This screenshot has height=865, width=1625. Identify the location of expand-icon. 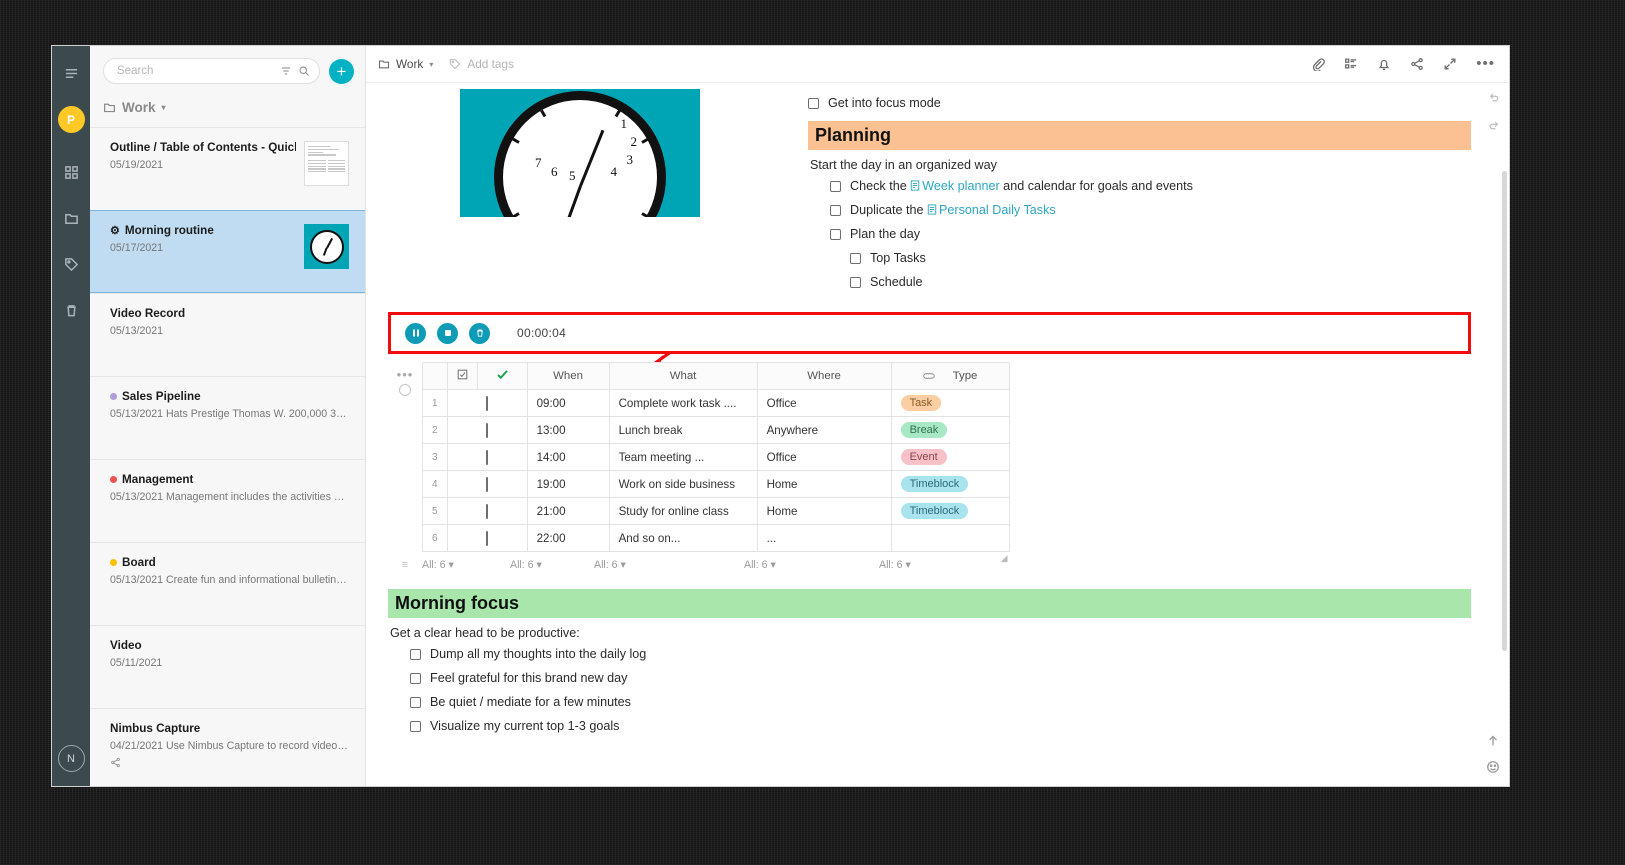
(1450, 64).